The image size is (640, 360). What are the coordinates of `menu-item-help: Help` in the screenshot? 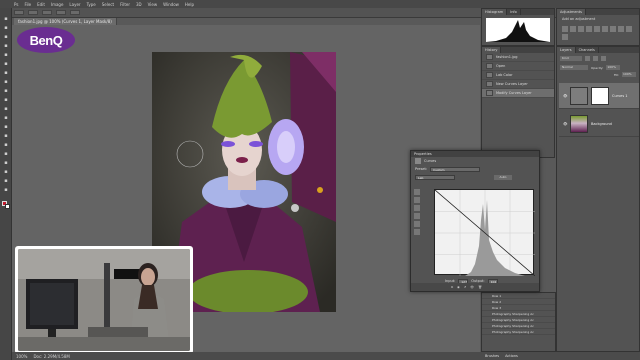 It's located at (189, 4).